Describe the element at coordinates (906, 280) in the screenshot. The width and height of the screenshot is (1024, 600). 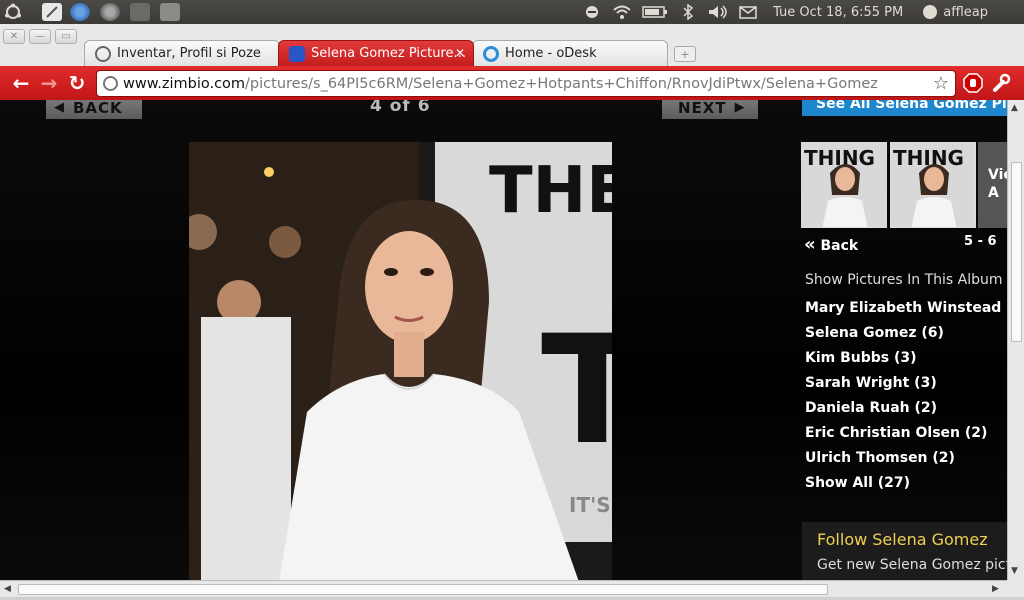
I see `album-heading: Show Pictures In This Album W` at that location.